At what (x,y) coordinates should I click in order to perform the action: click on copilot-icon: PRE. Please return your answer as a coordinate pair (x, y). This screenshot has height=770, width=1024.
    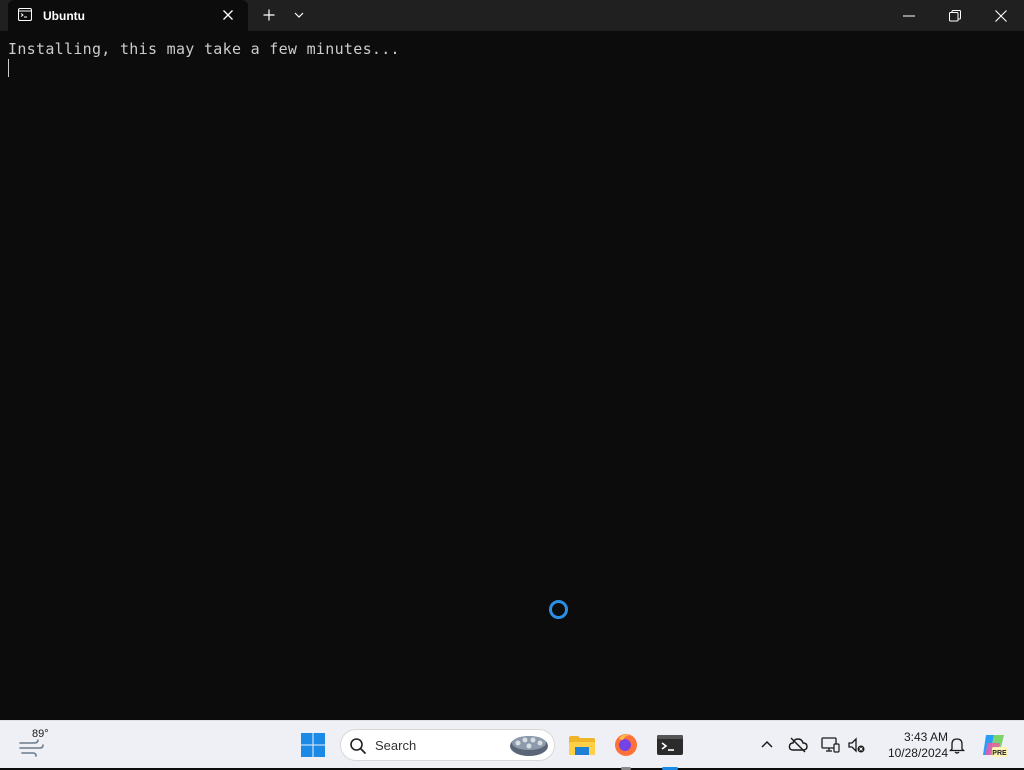
    Looking at the image, I should click on (995, 746).